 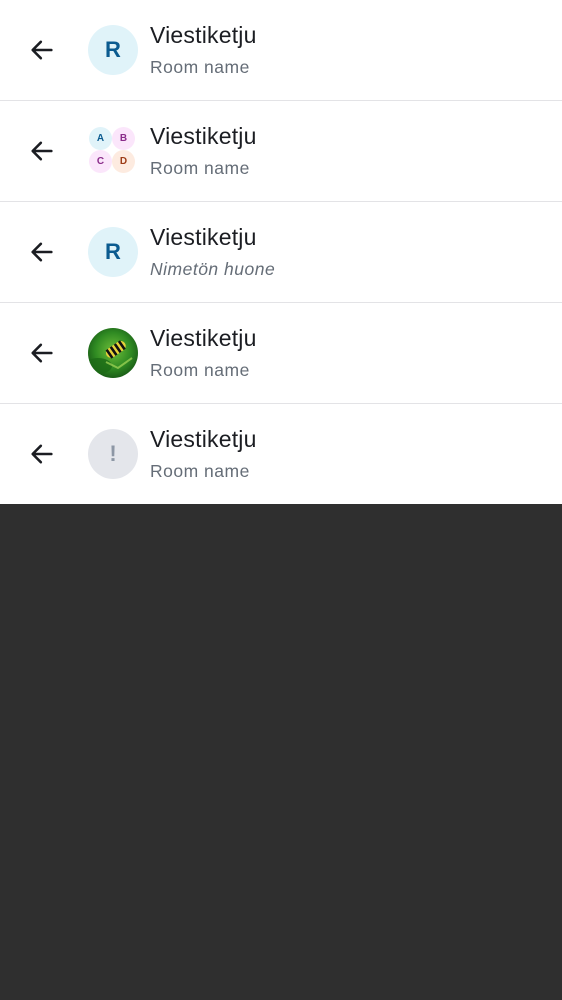 What do you see at coordinates (123, 161) in the screenshot?
I see `member-avatar: D` at bounding box center [123, 161].